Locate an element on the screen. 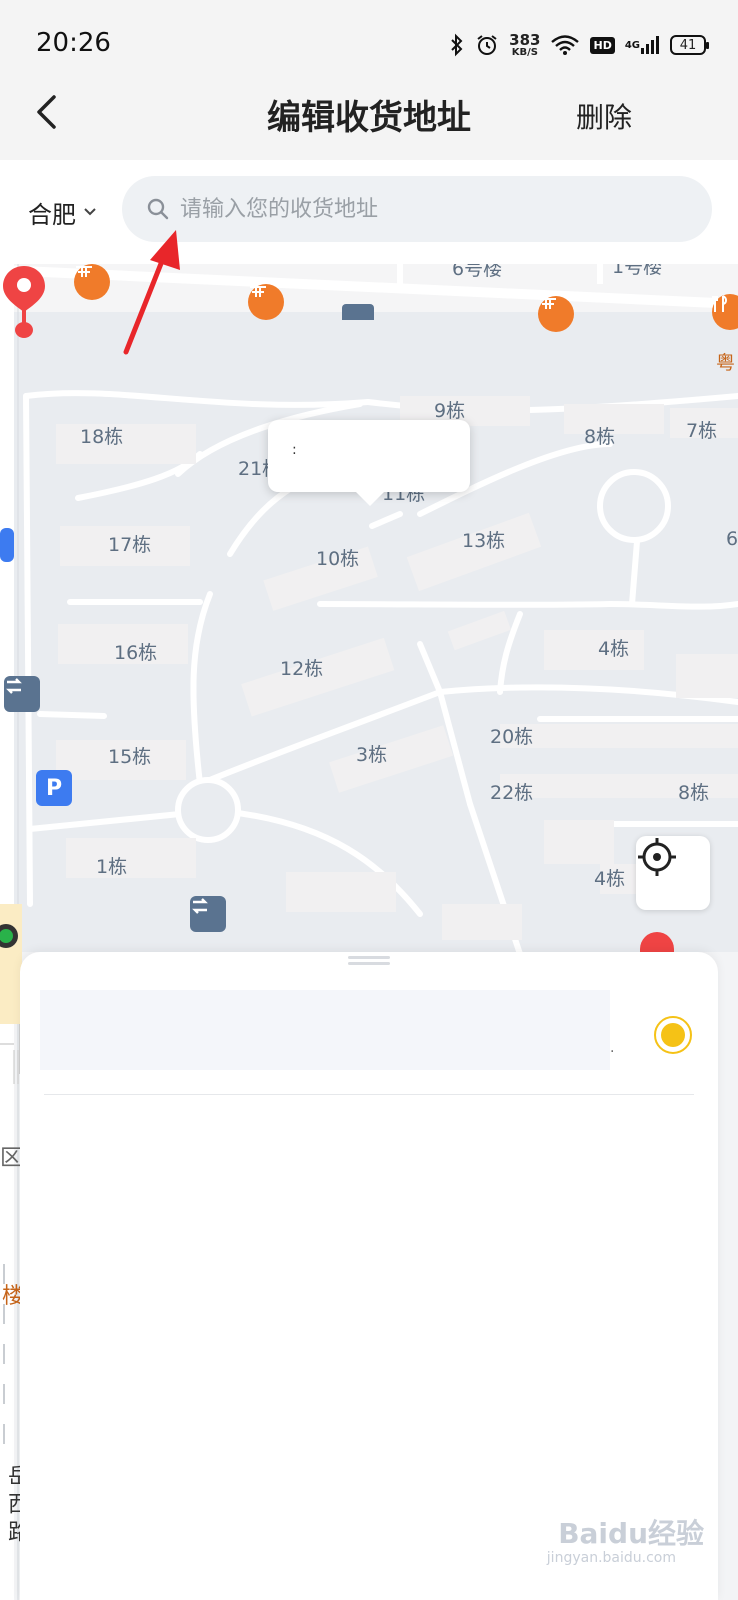 Image resolution: width=738 pixels, height=1600 pixels. location-pin-icon is located at coordinates (24, 302).